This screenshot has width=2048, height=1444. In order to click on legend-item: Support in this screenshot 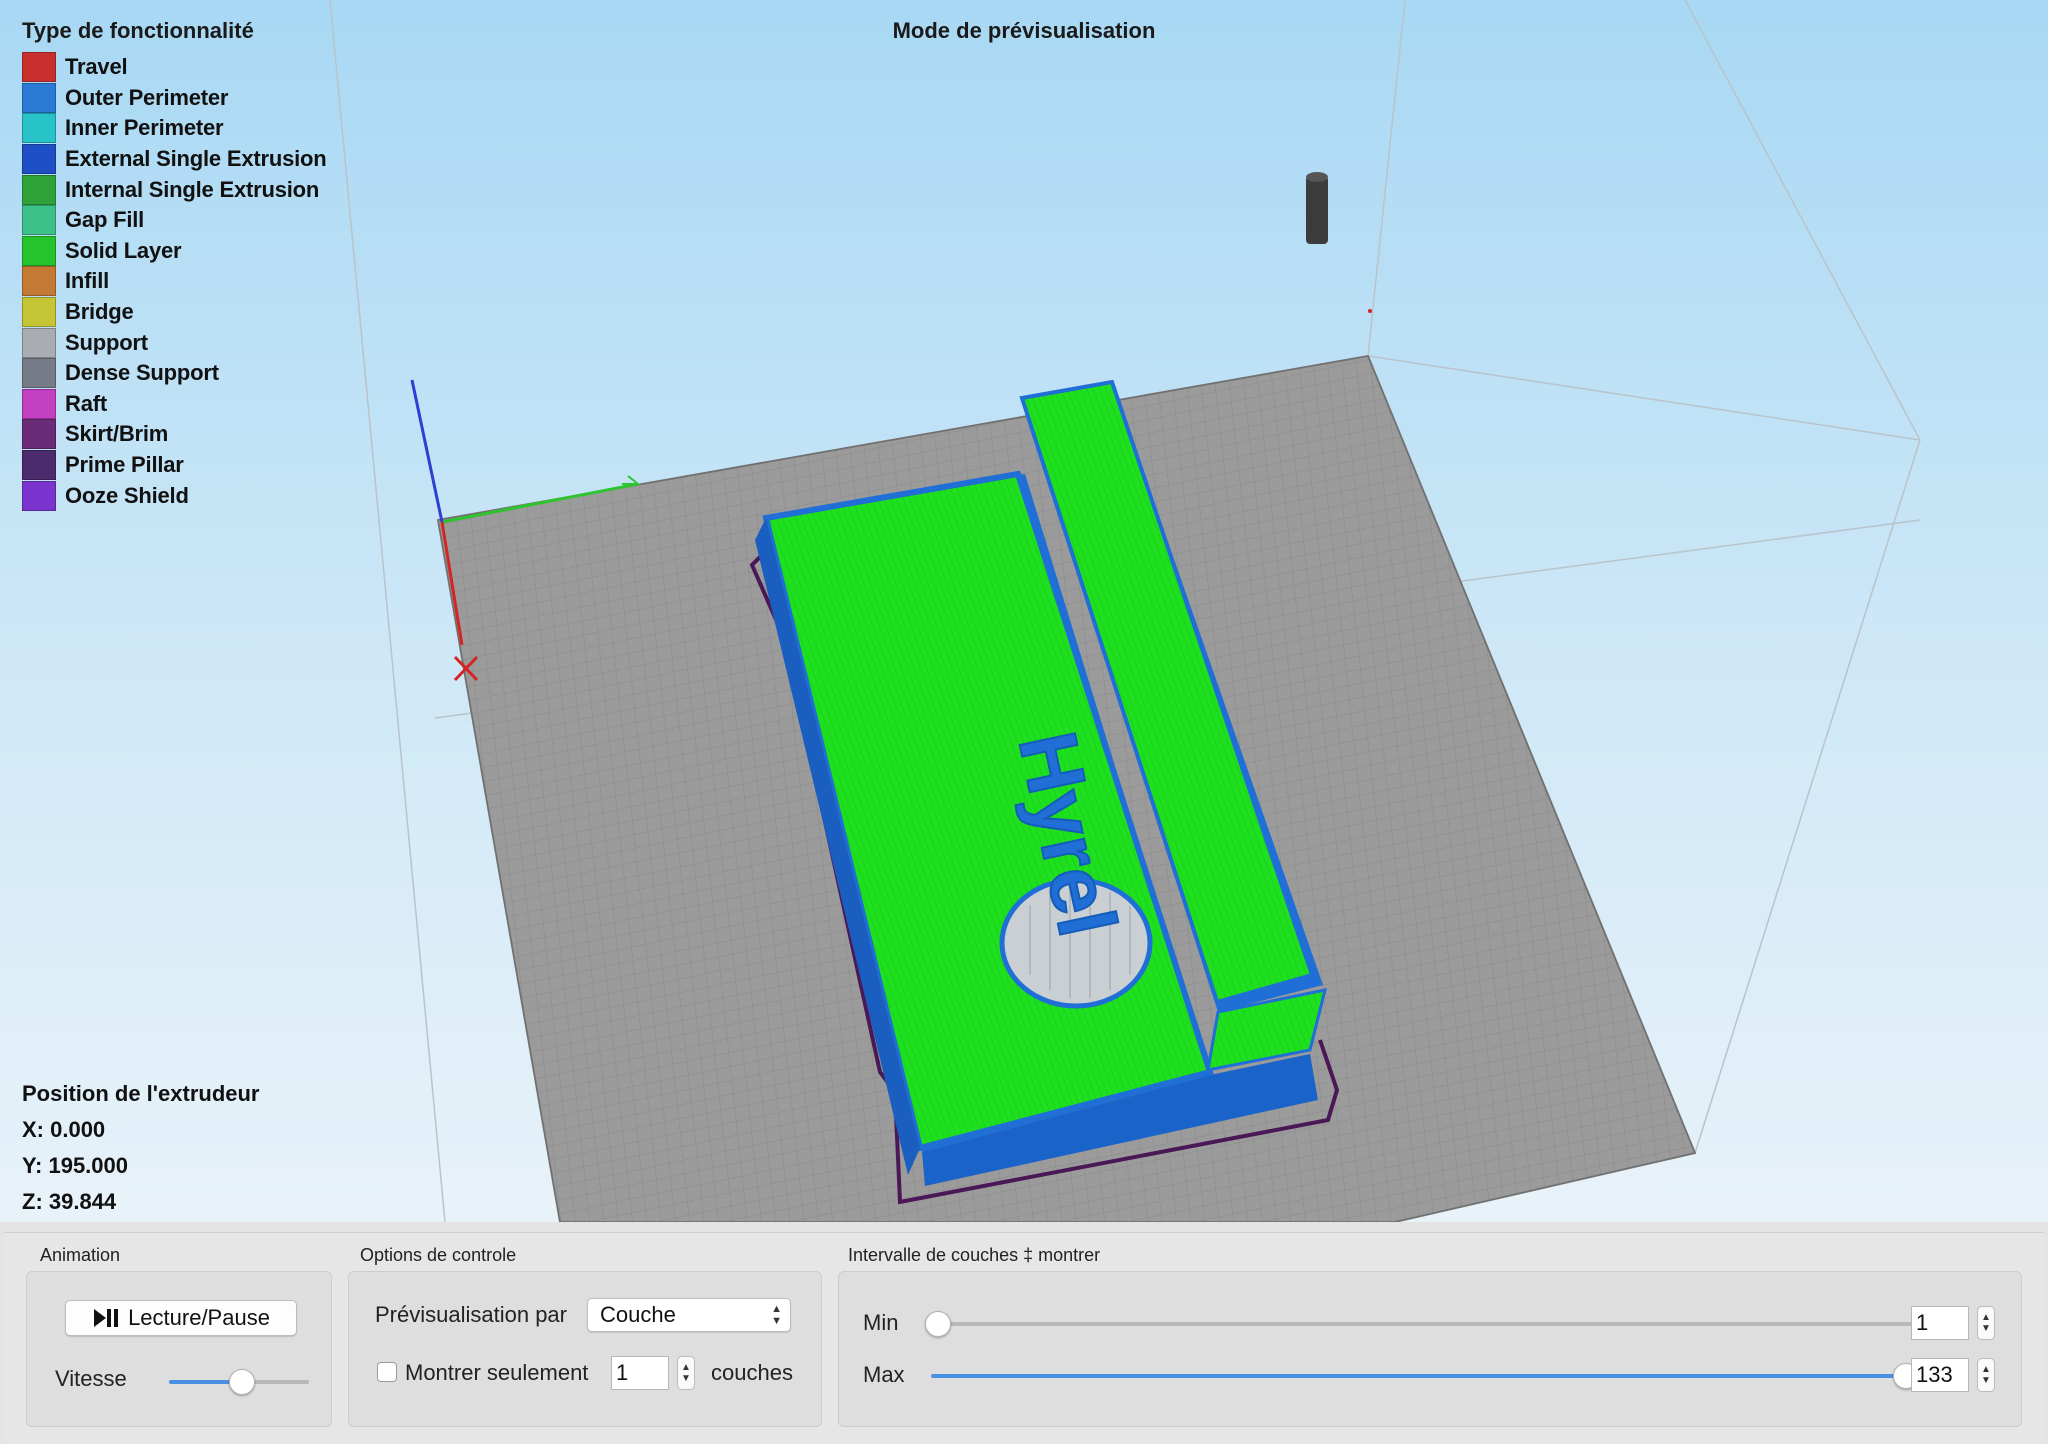, I will do `click(174, 342)`.